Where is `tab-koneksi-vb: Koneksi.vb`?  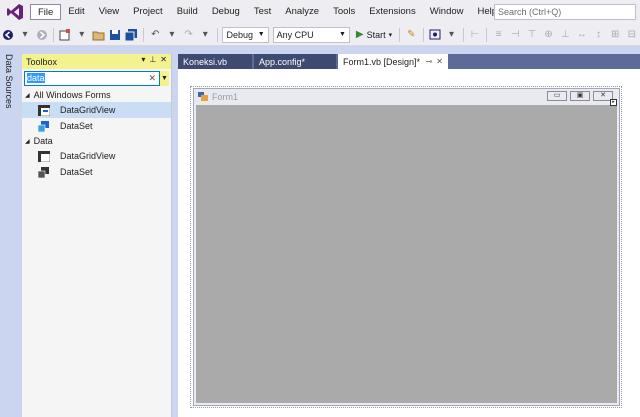
tab-koneksi-vb: Koneksi.vb is located at coordinates (215, 61).